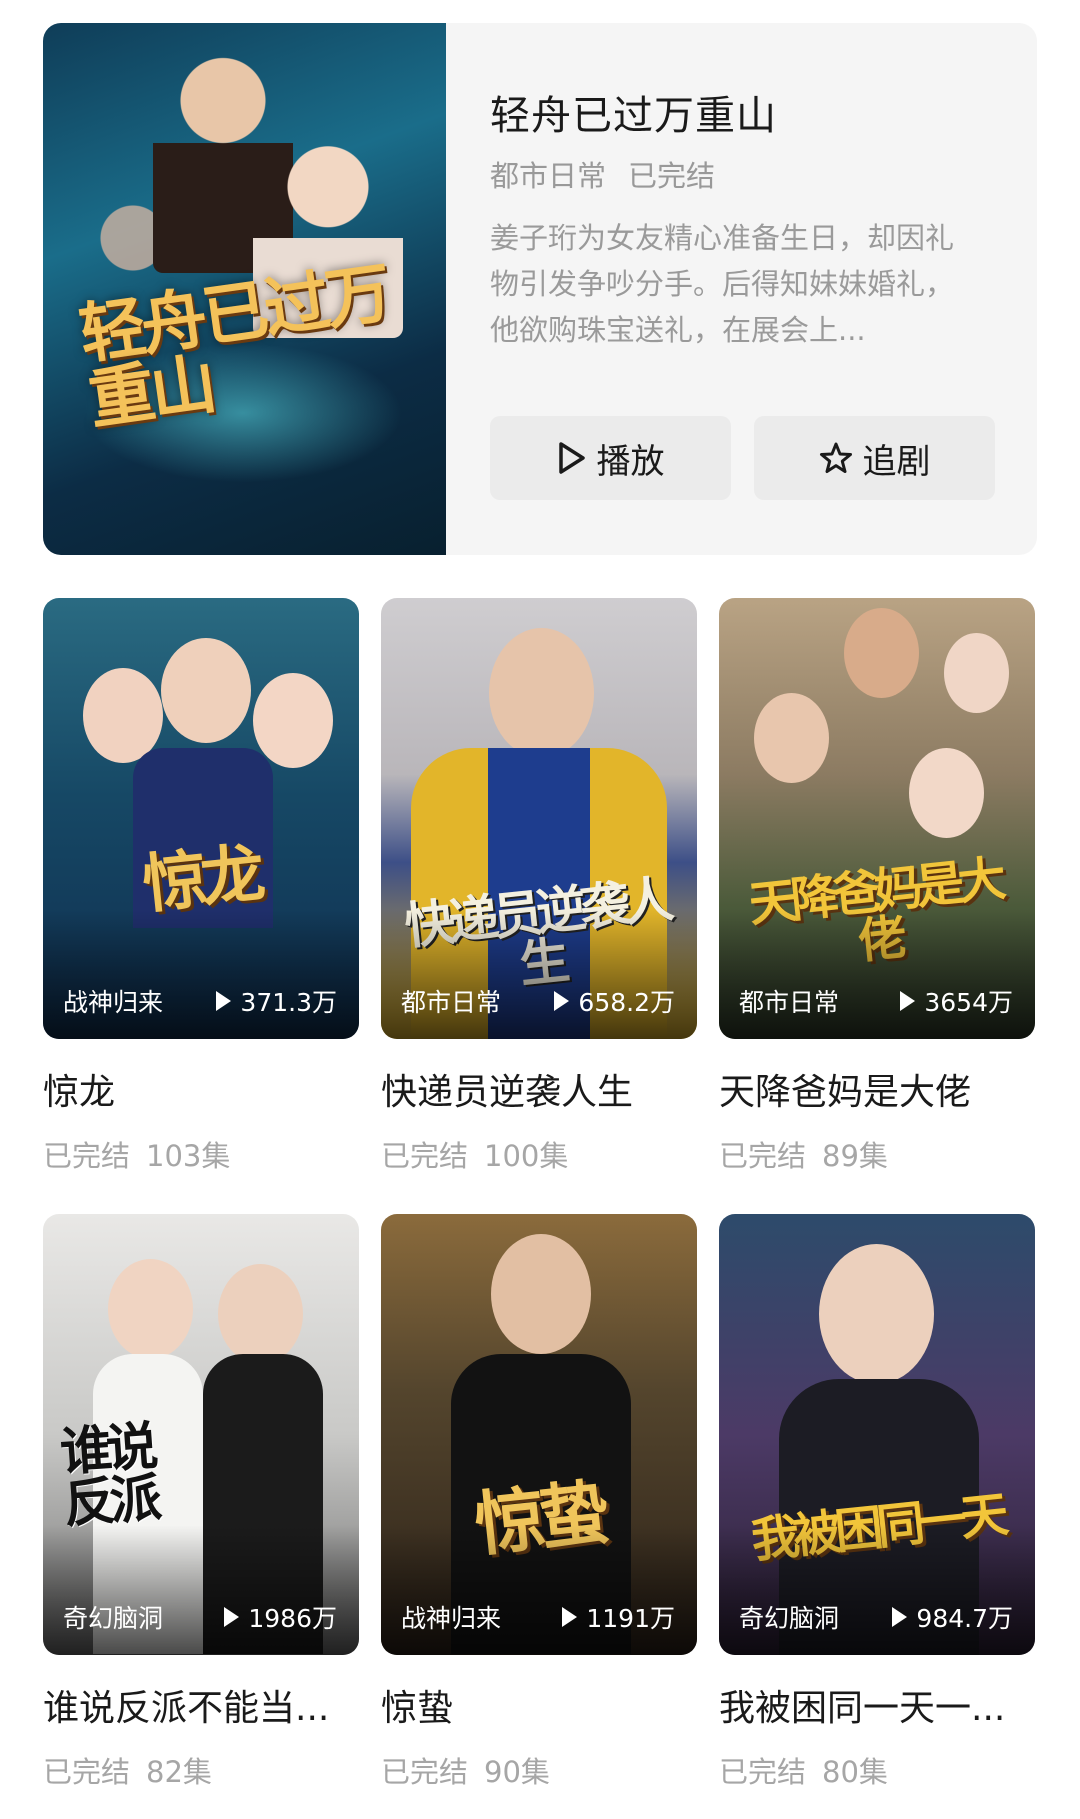 The image size is (1080, 1819). I want to click on drama-title: 惊蛰, so click(539, 1705).